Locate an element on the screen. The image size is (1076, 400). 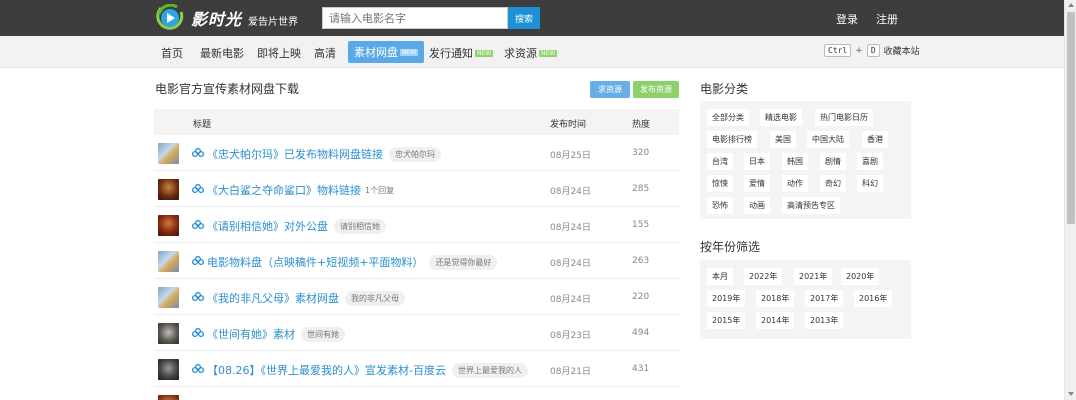
search-bar: 搜索 is located at coordinates (431, 18).